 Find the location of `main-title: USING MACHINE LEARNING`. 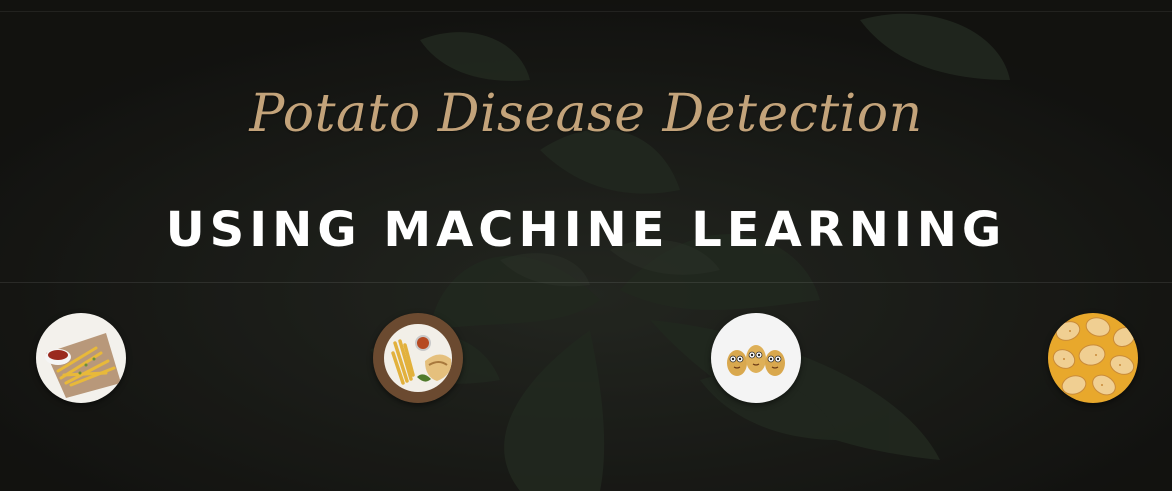

main-title: USING MACHINE LEARNING is located at coordinates (586, 230).